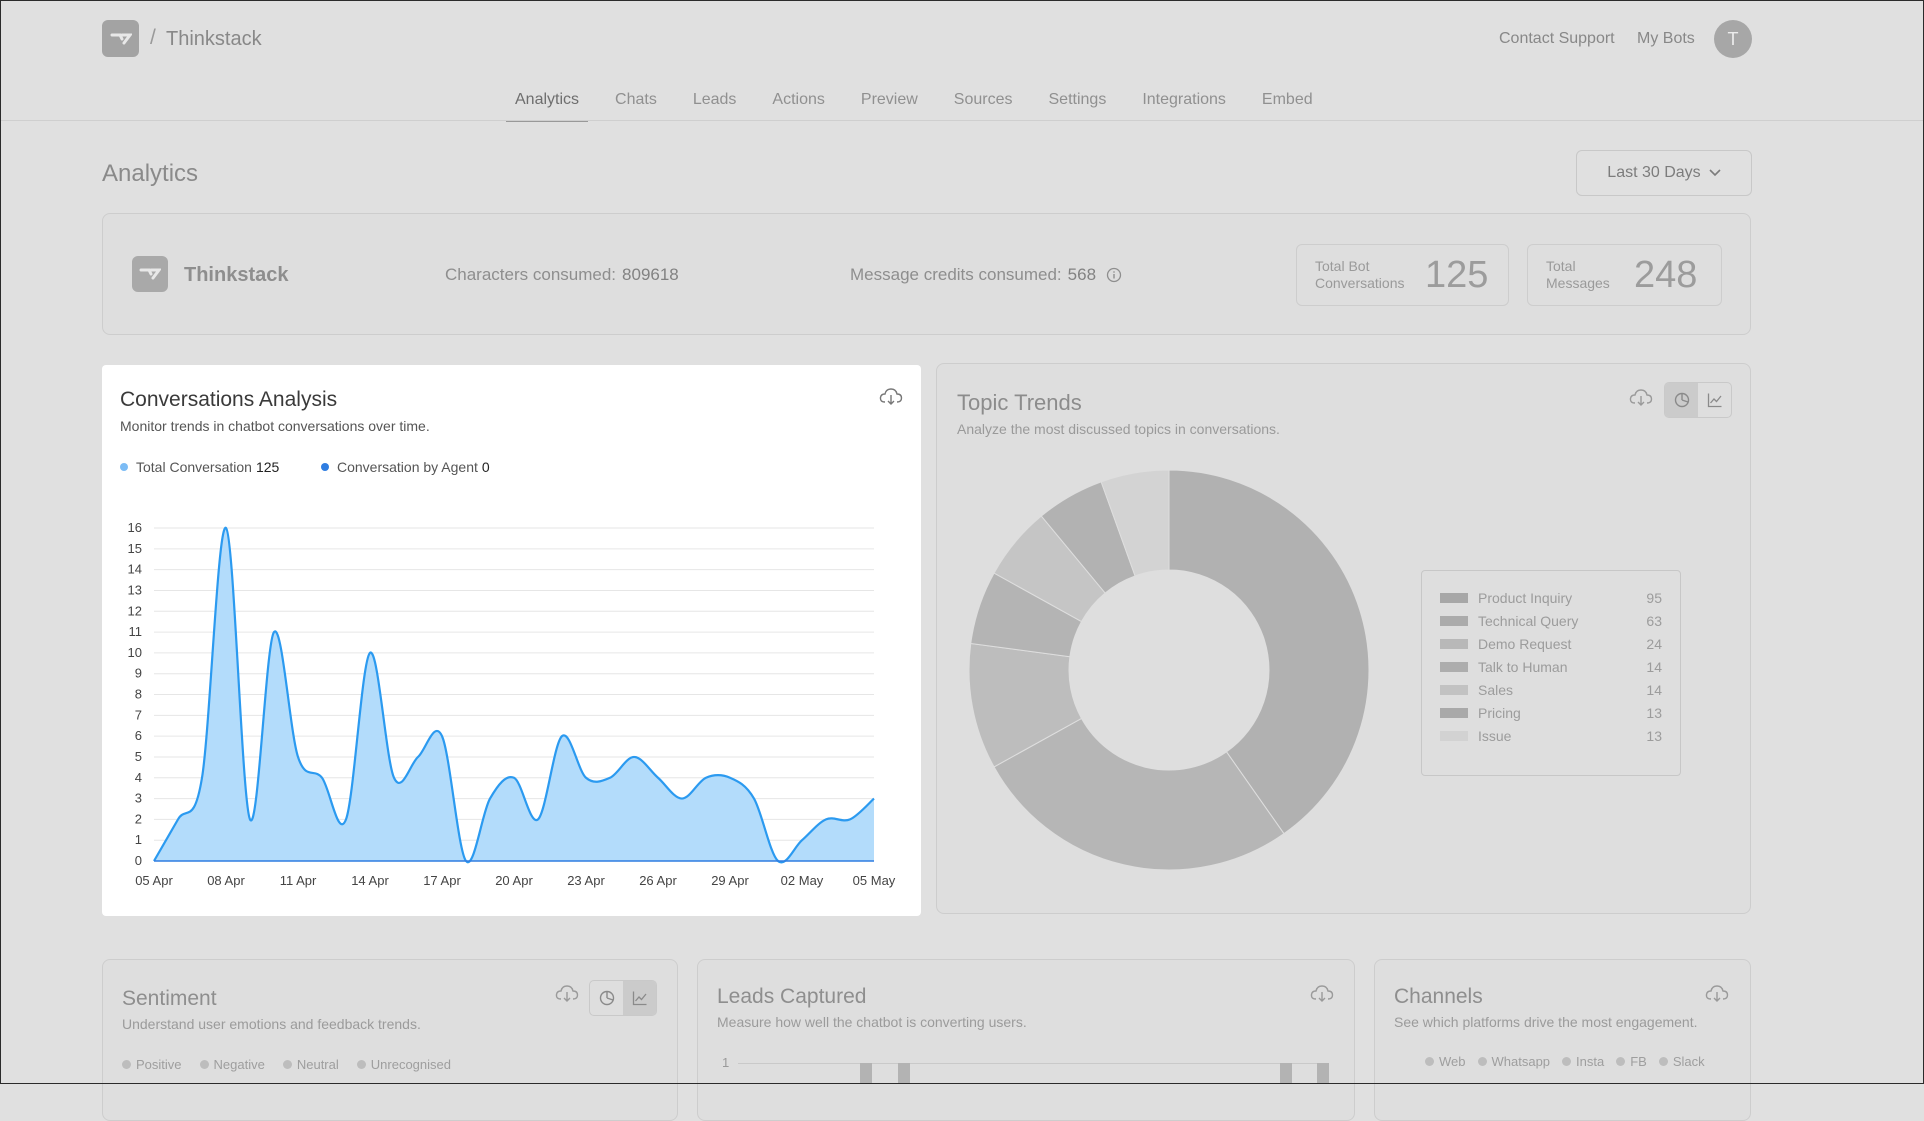 This screenshot has width=1924, height=1121. What do you see at coordinates (152, 1064) in the screenshot?
I see `legend-item-positive: Positive` at bounding box center [152, 1064].